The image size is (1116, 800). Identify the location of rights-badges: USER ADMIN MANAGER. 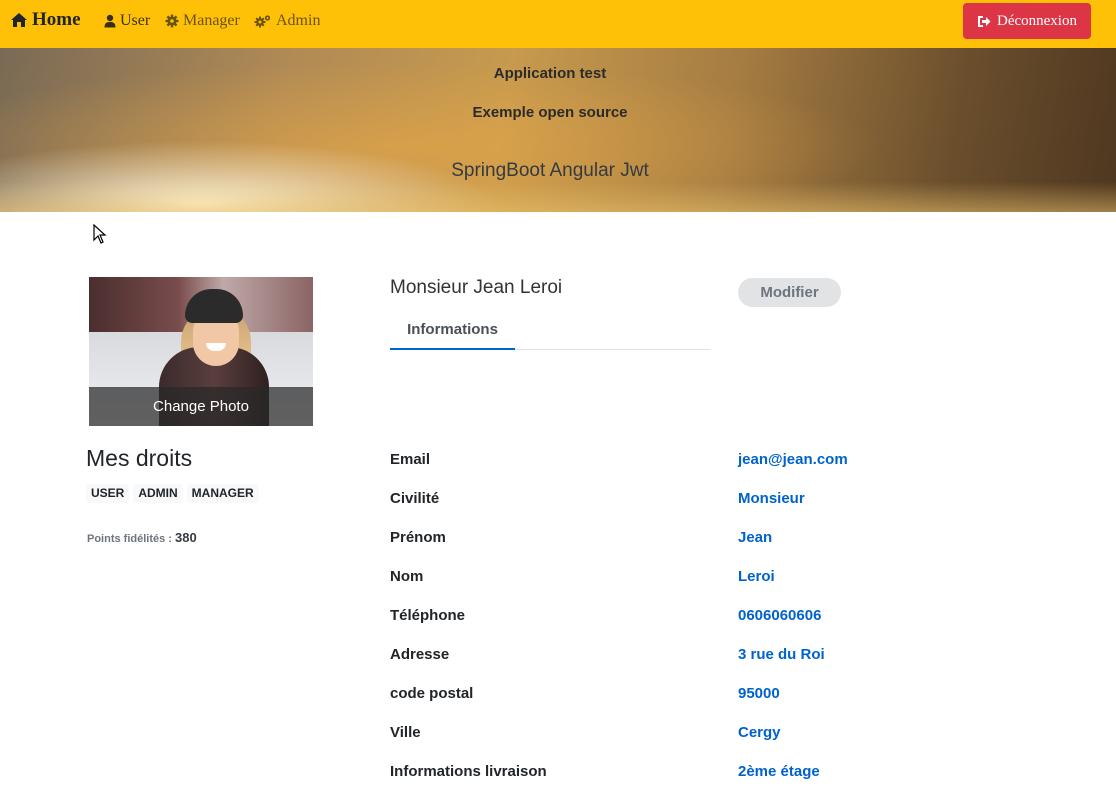
(172, 493).